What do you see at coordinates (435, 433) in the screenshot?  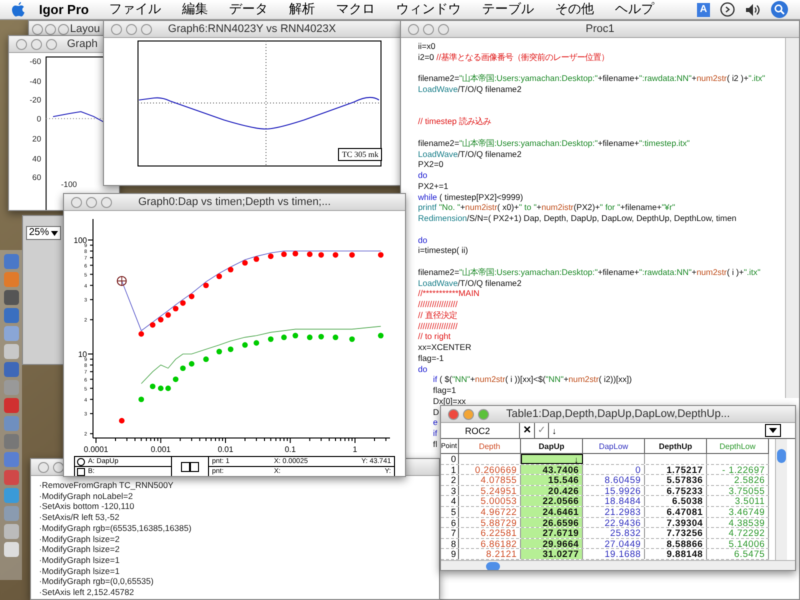 I see `code-line: if` at bounding box center [435, 433].